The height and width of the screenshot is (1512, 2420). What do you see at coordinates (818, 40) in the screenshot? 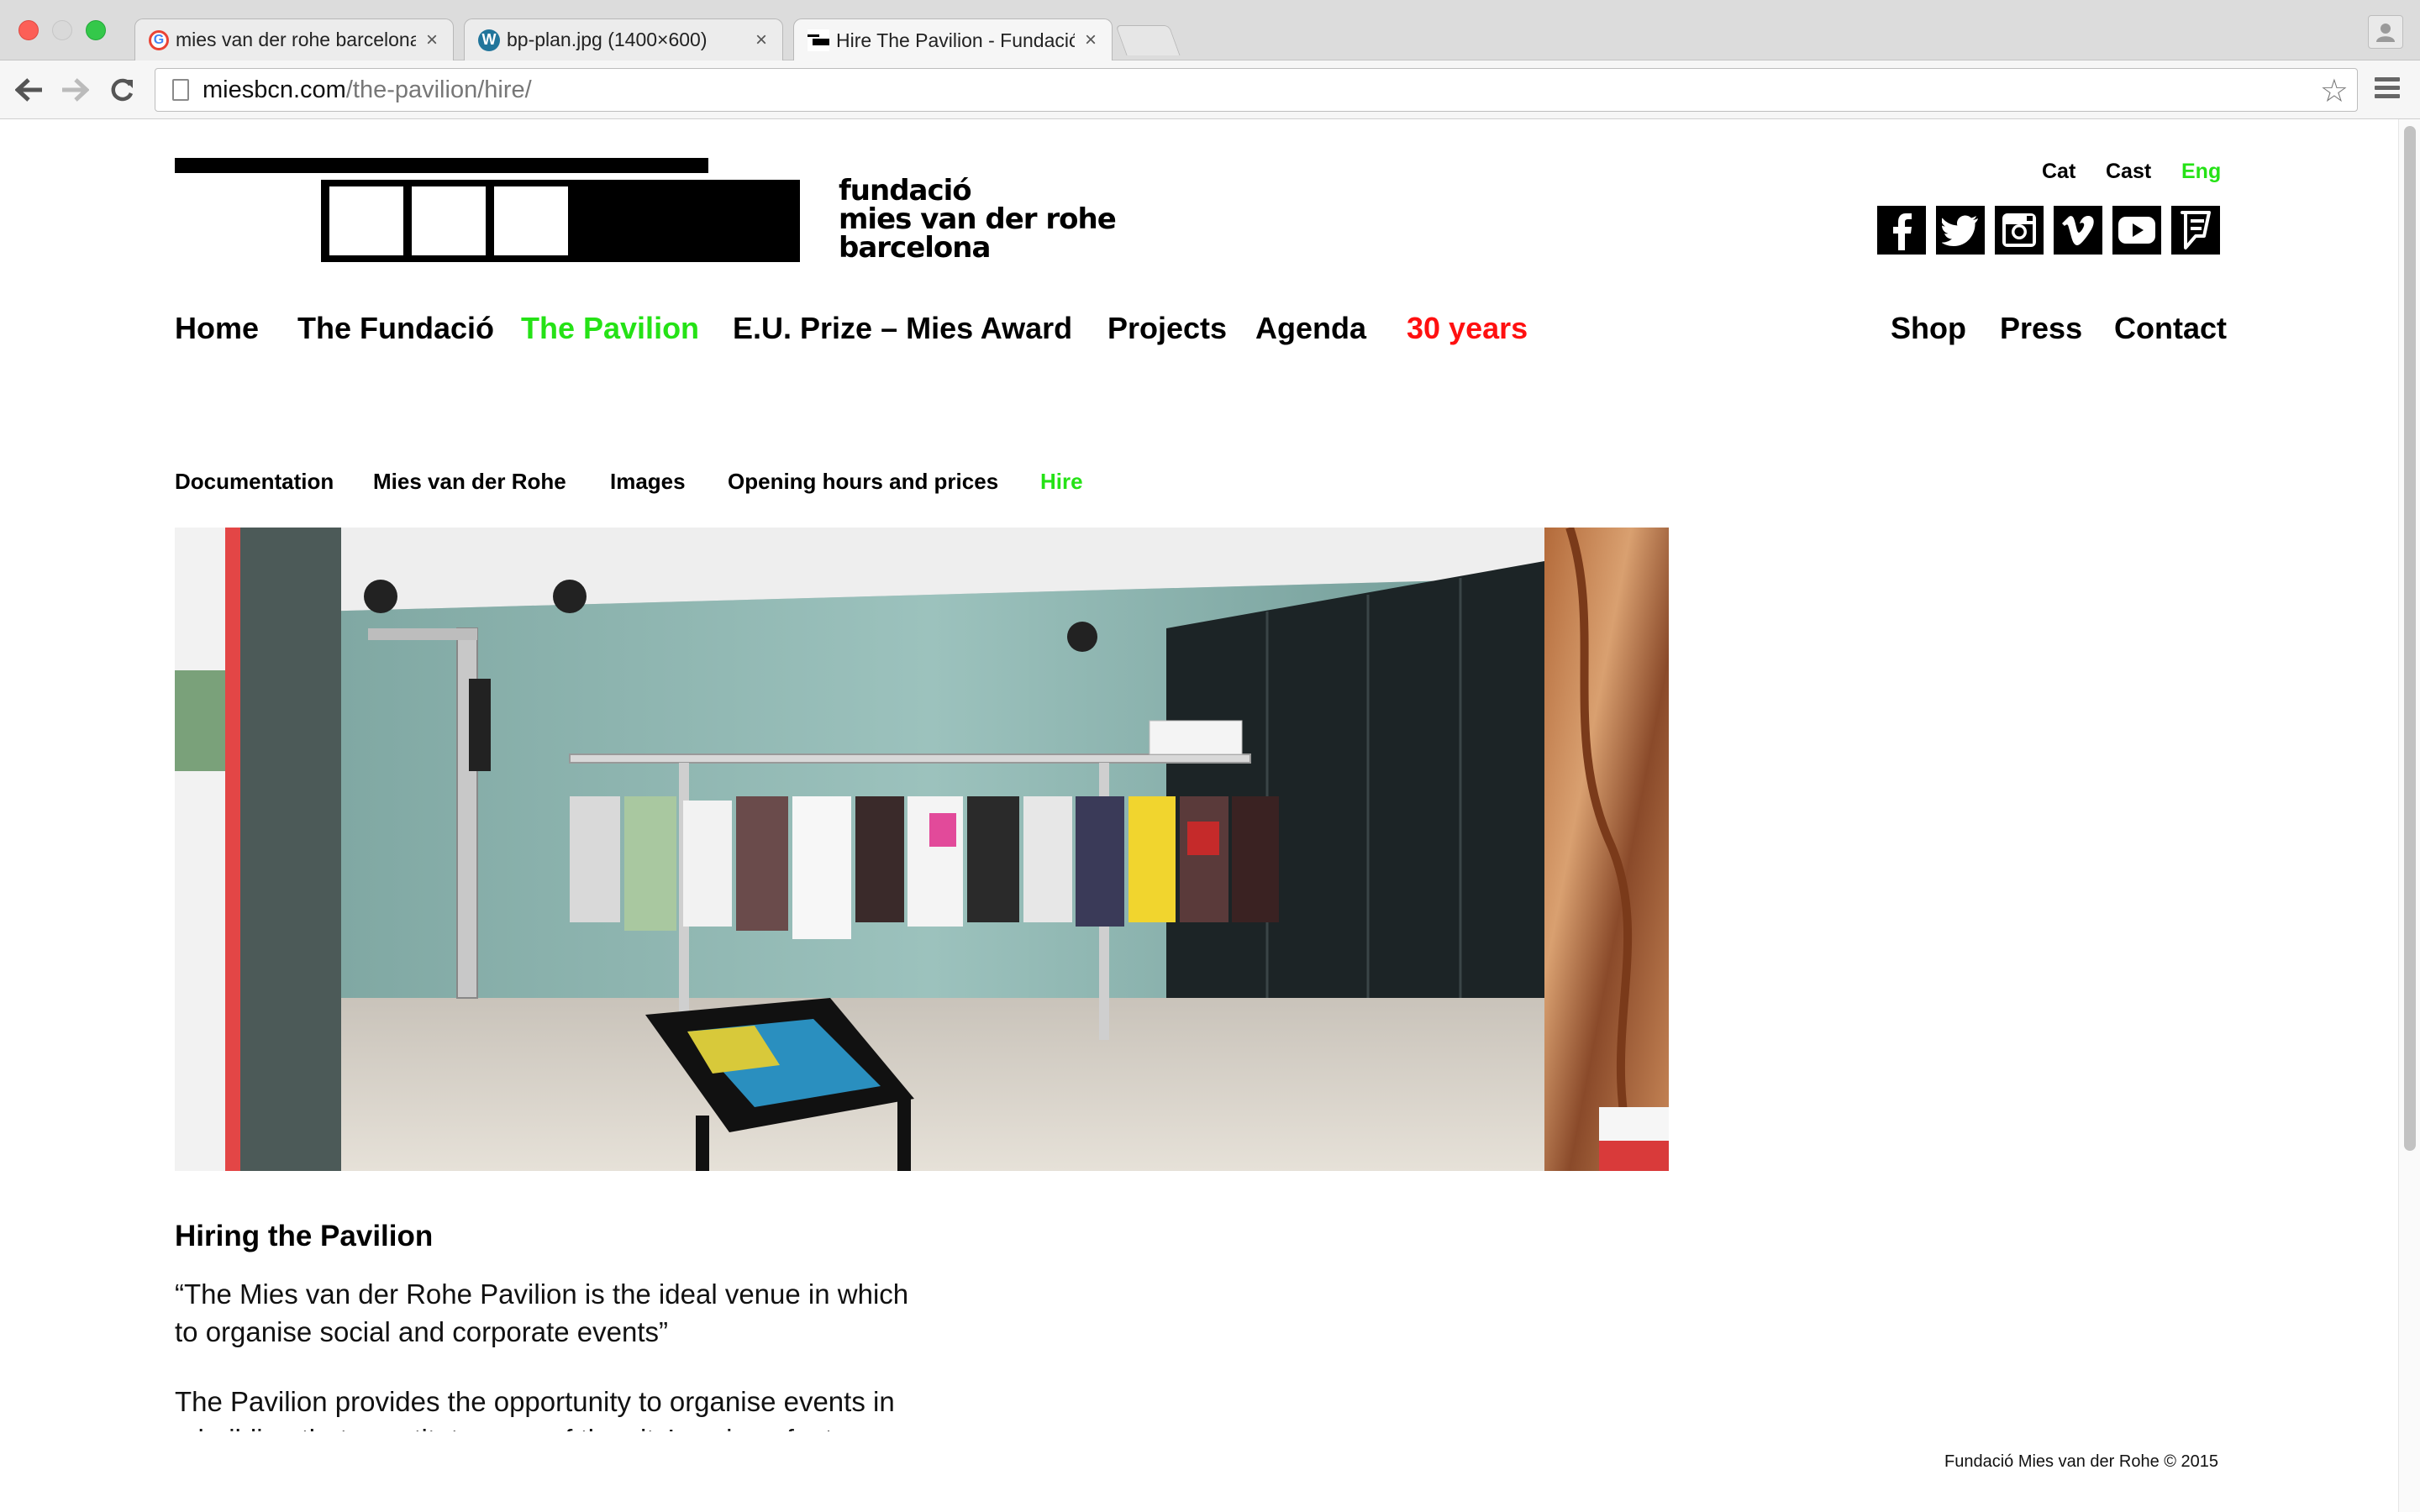
I see `fundacio-icon` at bounding box center [818, 40].